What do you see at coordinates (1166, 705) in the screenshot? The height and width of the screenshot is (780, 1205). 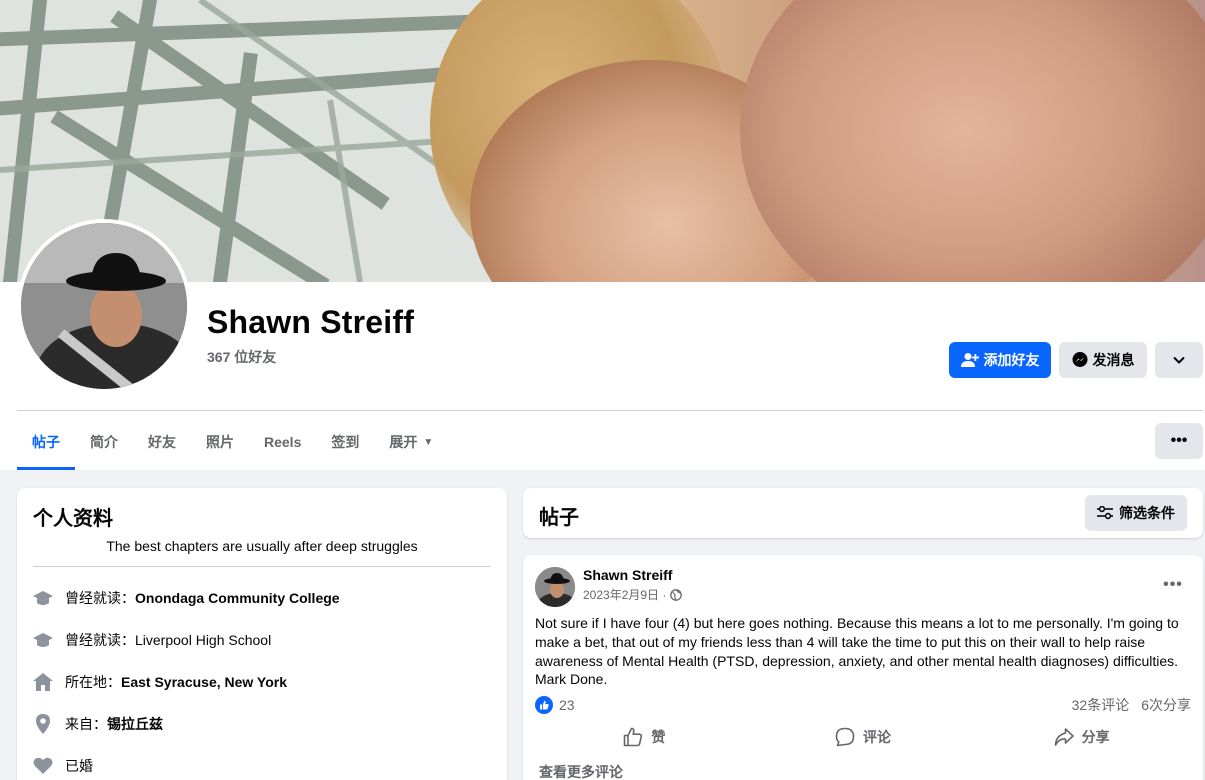 I see `shares-count: 6次分享` at bounding box center [1166, 705].